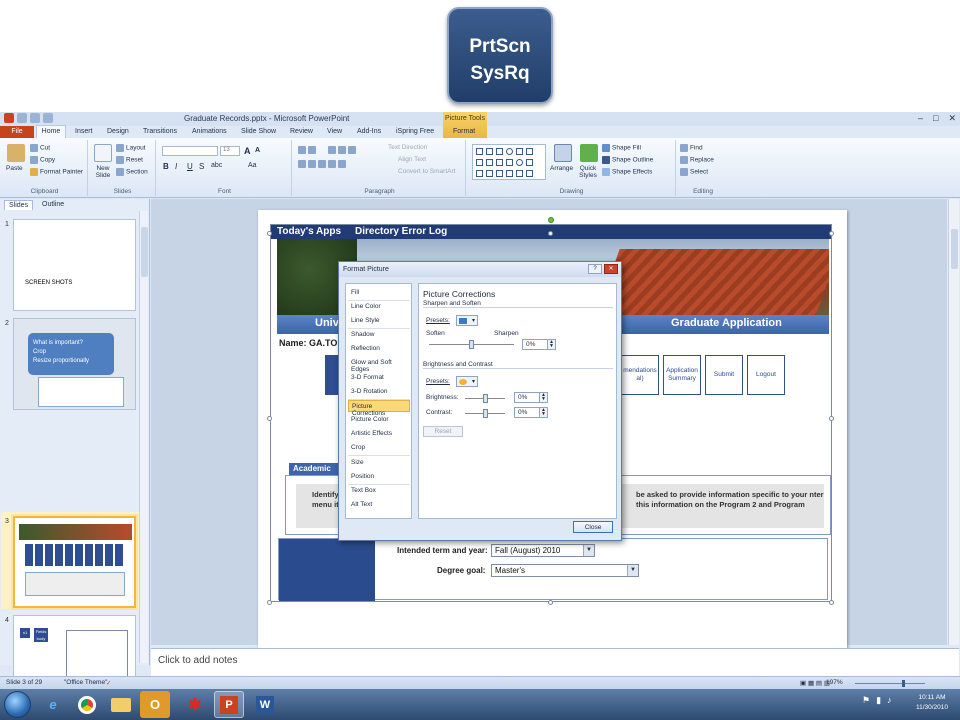  What do you see at coordinates (379, 335) in the screenshot?
I see `category-shadow: Shadow` at bounding box center [379, 335].